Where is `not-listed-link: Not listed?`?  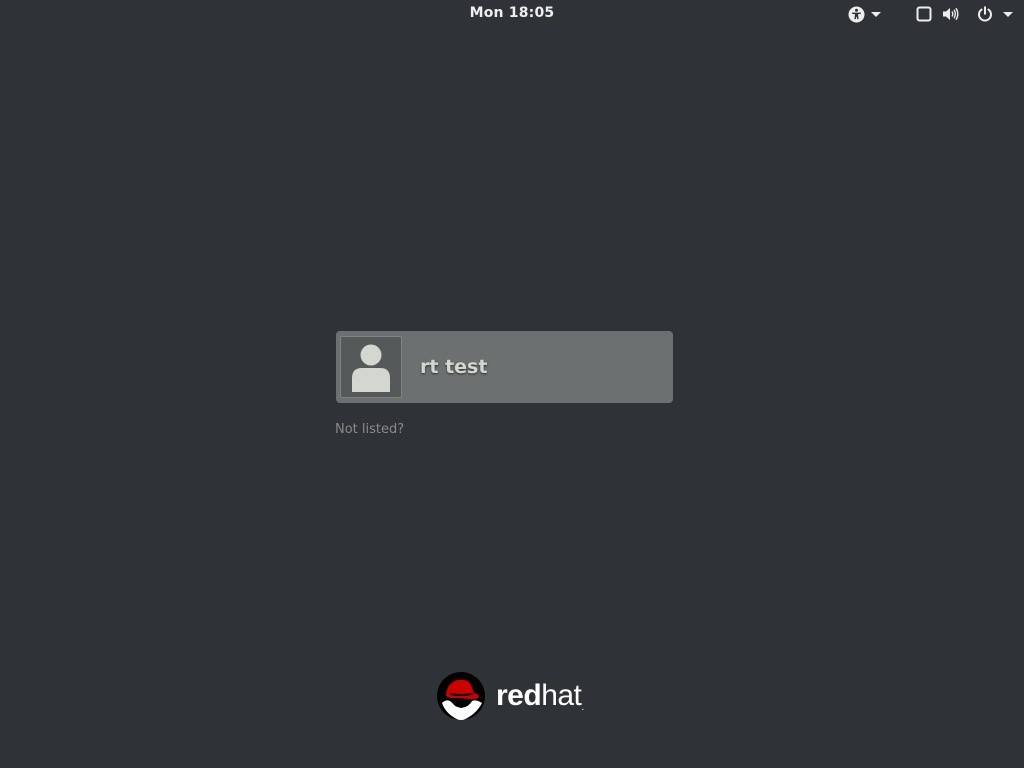 not-listed-link: Not listed? is located at coordinates (369, 429).